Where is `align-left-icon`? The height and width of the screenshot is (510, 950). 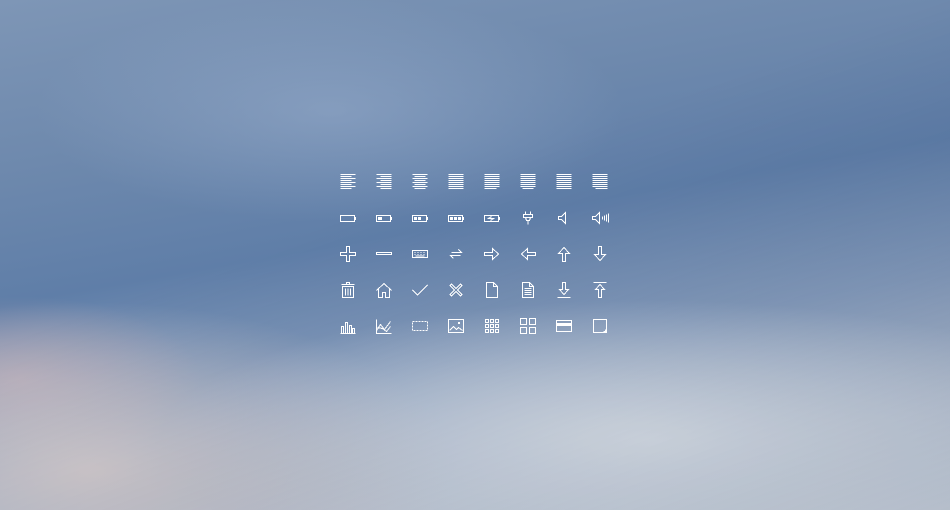 align-left-icon is located at coordinates (348, 182).